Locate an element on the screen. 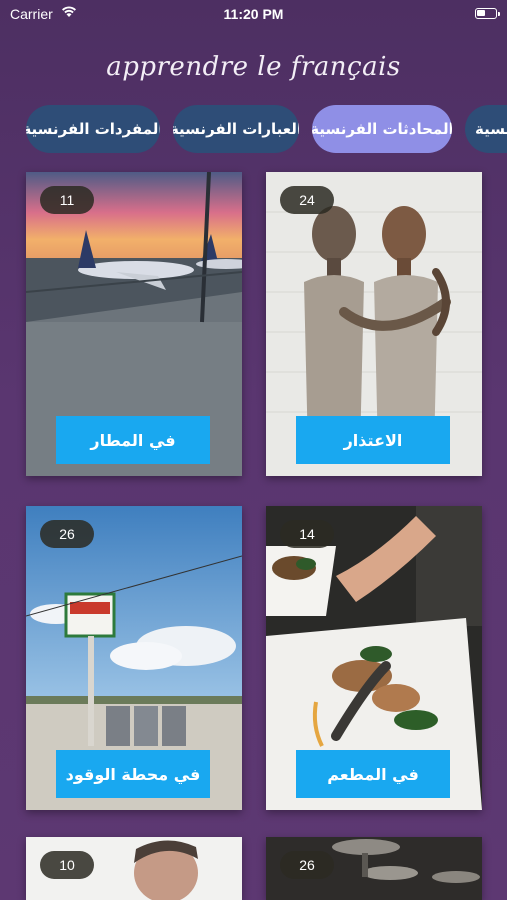  card-restaurant: 14 في المطعم is located at coordinates (374, 658).